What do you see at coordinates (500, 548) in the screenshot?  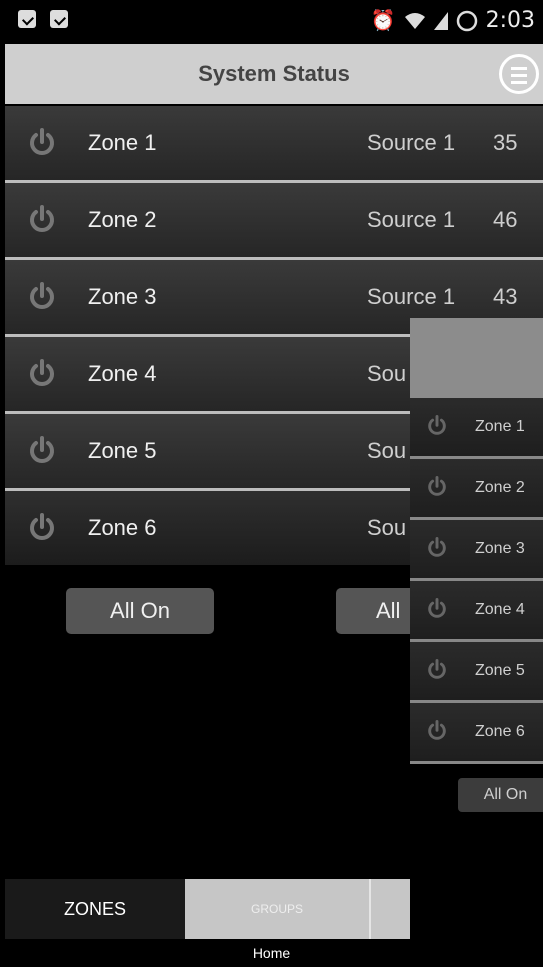 I see `overlay-zone-name: Zone 3` at bounding box center [500, 548].